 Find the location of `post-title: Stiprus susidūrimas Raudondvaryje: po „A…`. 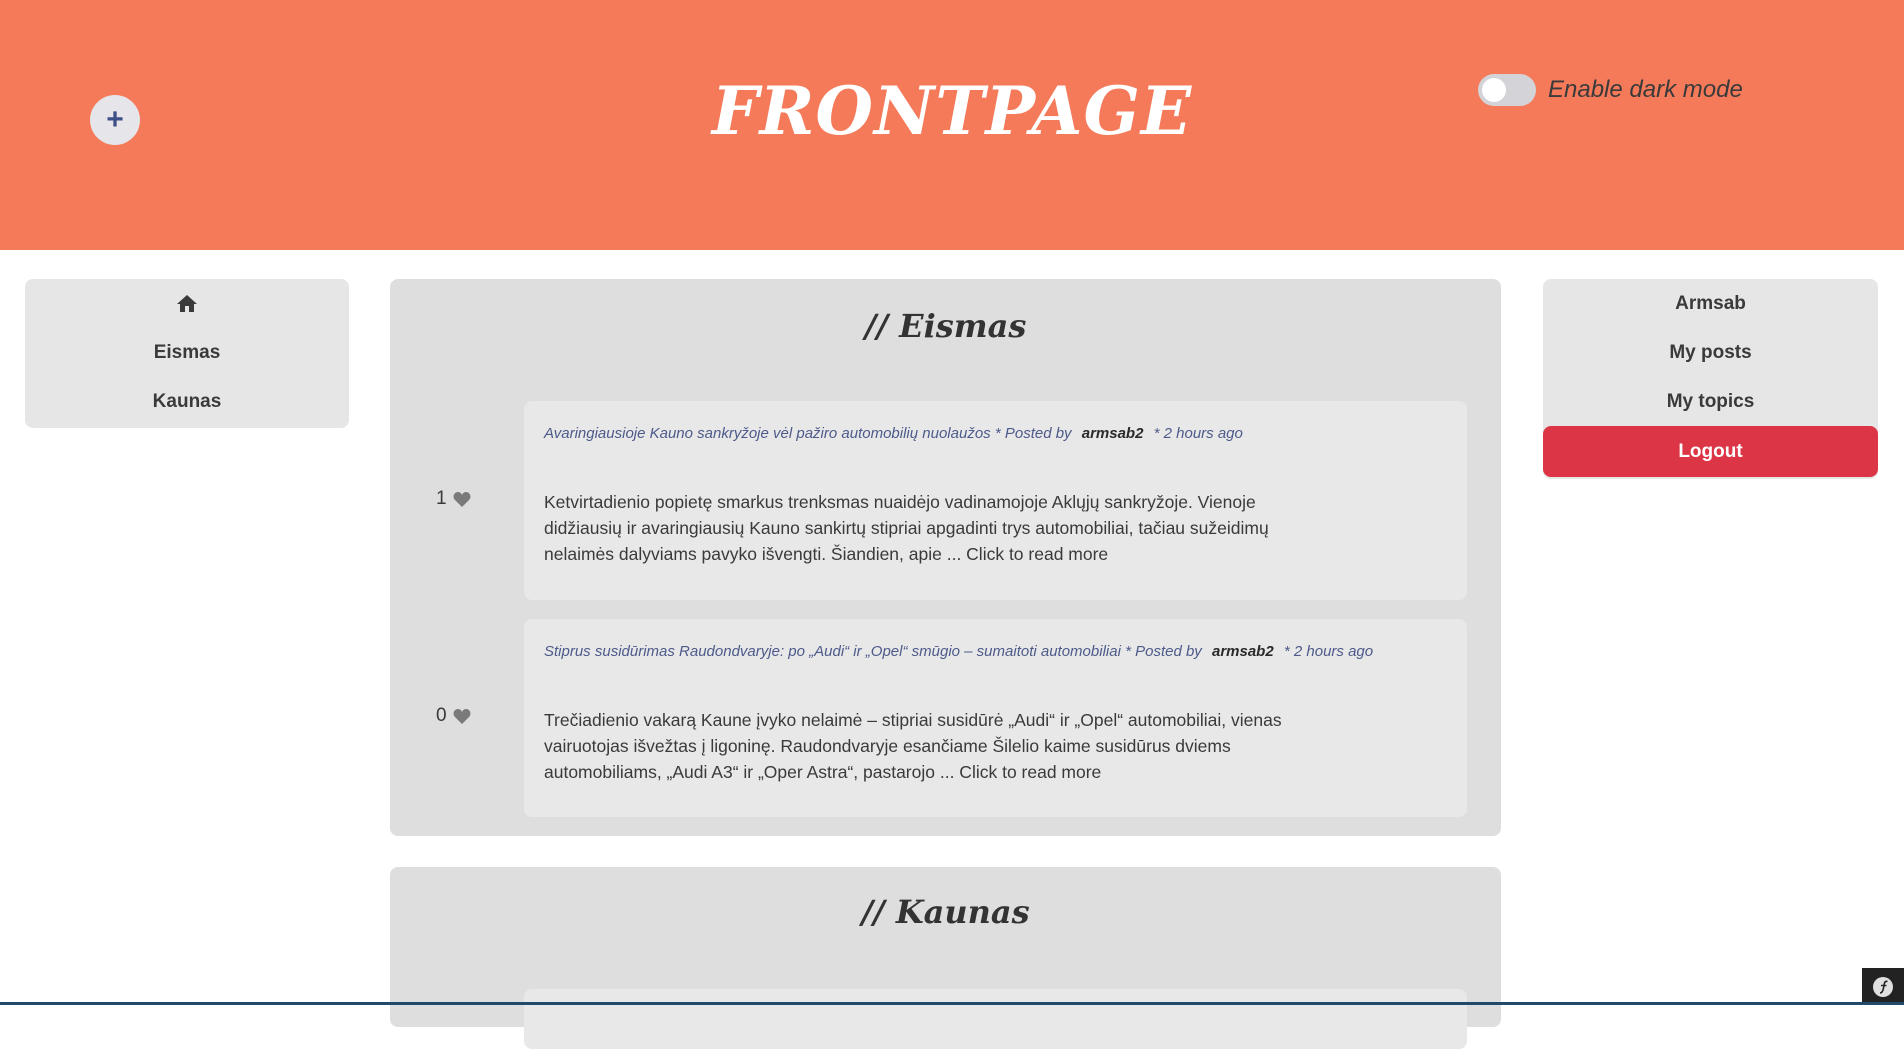

post-title: Stiprus susidūrimas Raudondvaryje: po „A… is located at coordinates (832, 651).